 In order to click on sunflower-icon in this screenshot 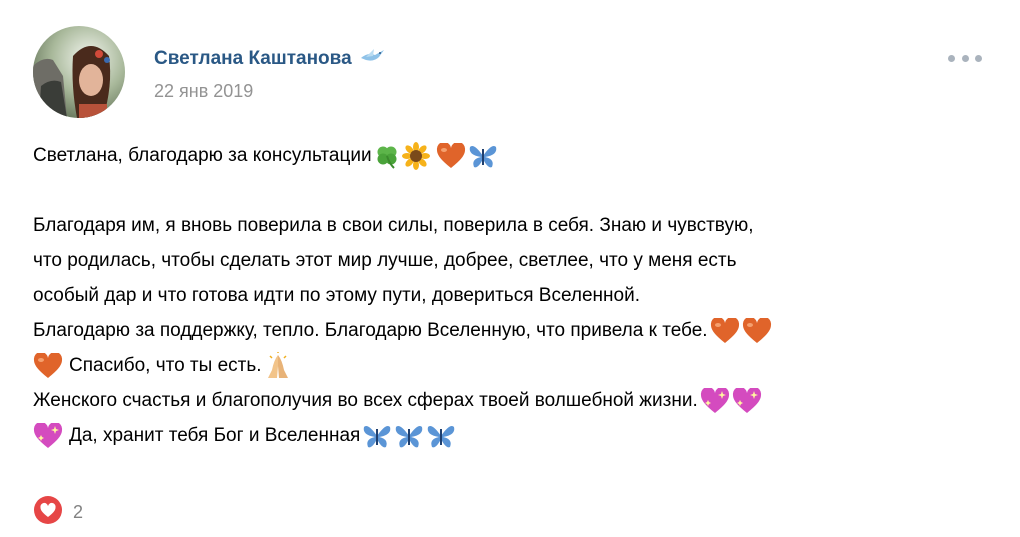, I will do `click(415, 155)`.